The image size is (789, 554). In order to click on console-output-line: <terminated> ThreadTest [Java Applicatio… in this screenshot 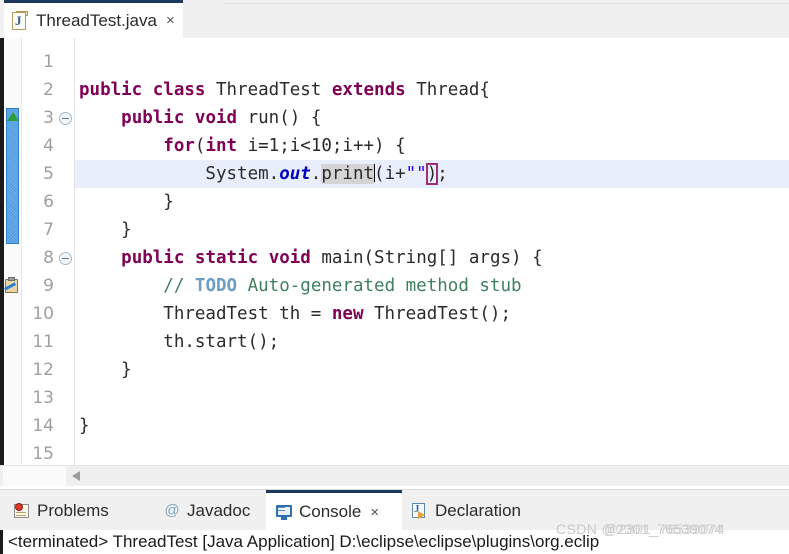, I will do `click(304, 541)`.